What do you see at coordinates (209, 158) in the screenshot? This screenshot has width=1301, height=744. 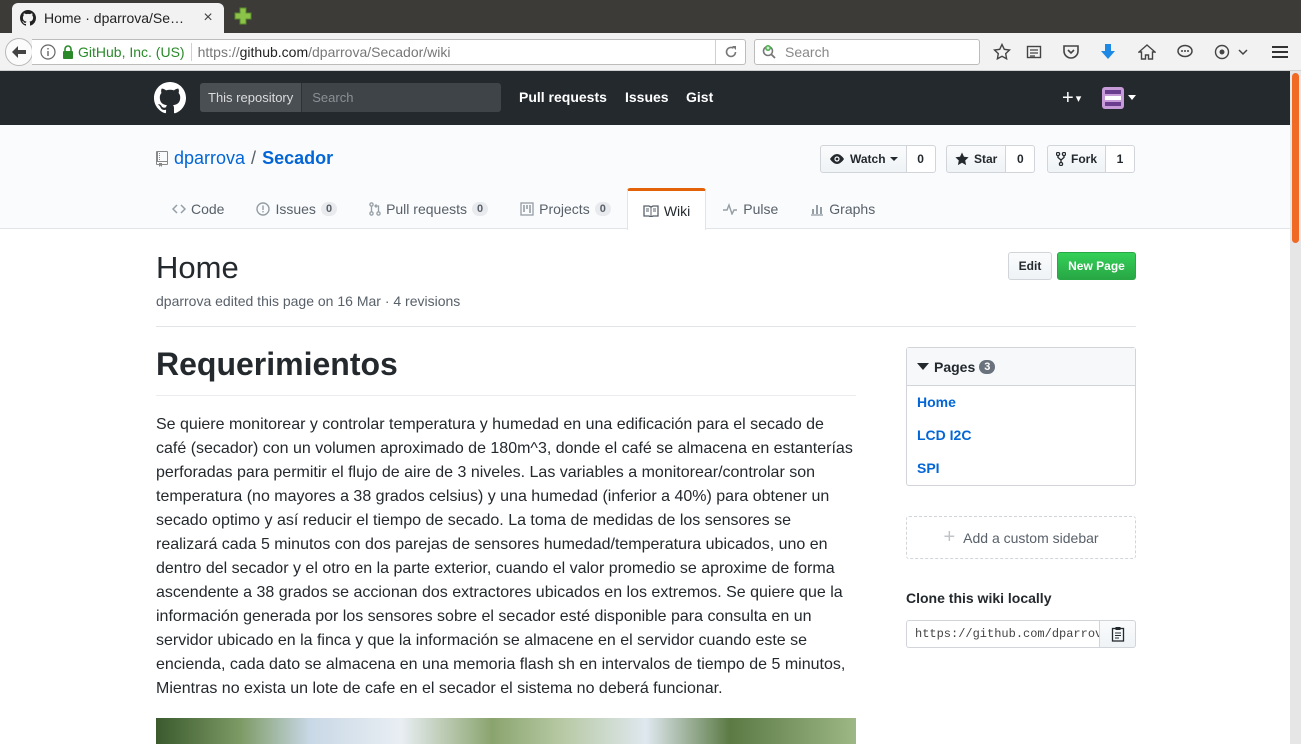 I see `repo-owner-link: dparrova` at bounding box center [209, 158].